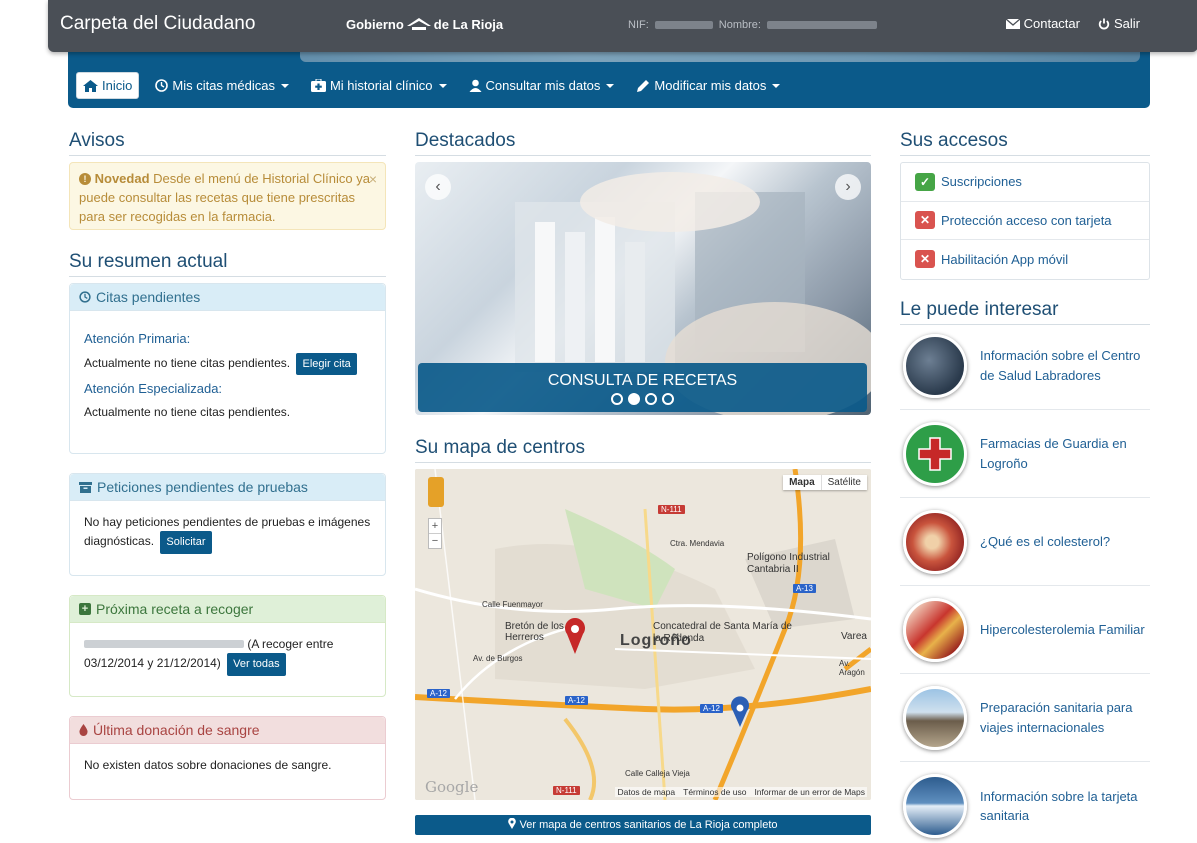 This screenshot has height=843, width=1197. Describe the element at coordinates (375, 24) in the screenshot. I see `gov-logo-left: Gobierno` at that location.